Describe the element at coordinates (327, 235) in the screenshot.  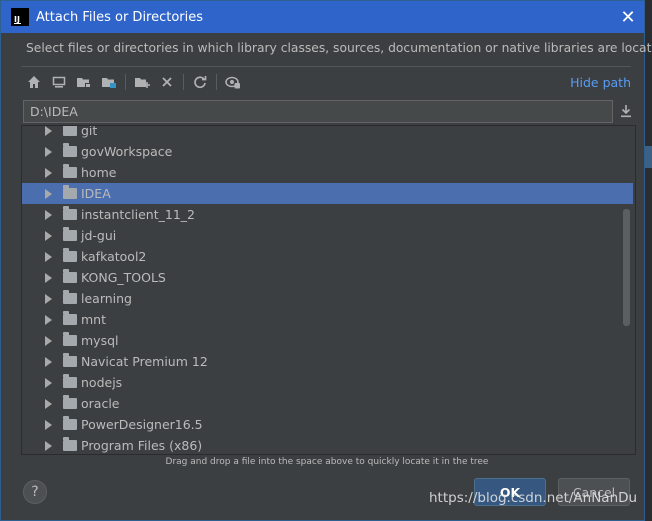
I see `tree-item: jd-gui` at that location.